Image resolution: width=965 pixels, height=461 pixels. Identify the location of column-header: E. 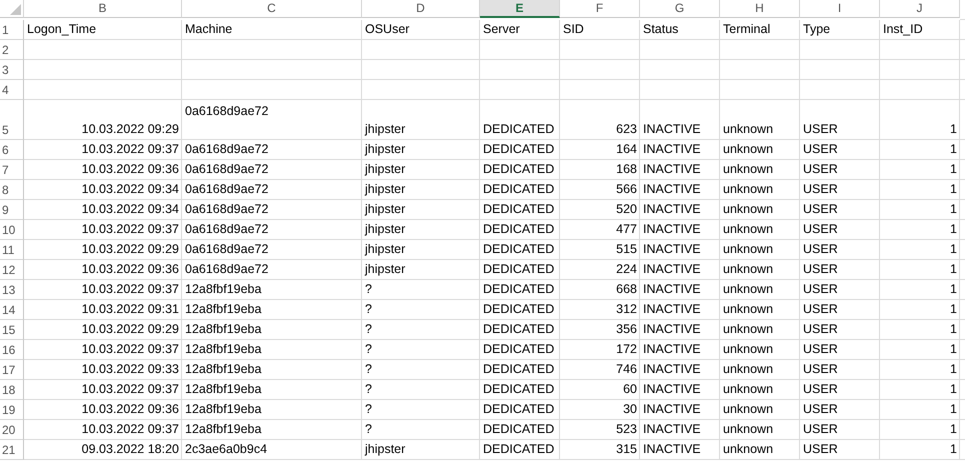
(520, 9).